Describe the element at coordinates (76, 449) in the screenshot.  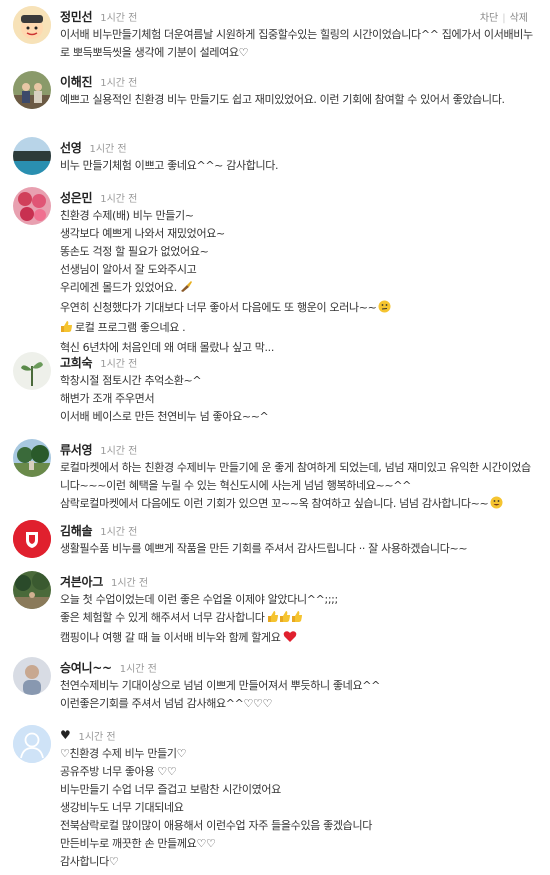
I see `author-name: 류서영` at that location.